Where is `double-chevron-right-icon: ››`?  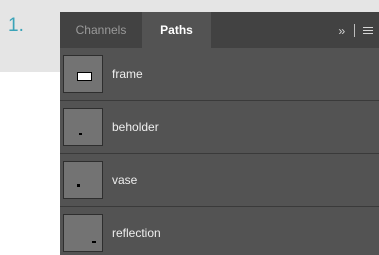
double-chevron-right-icon: ›› is located at coordinates (341, 31).